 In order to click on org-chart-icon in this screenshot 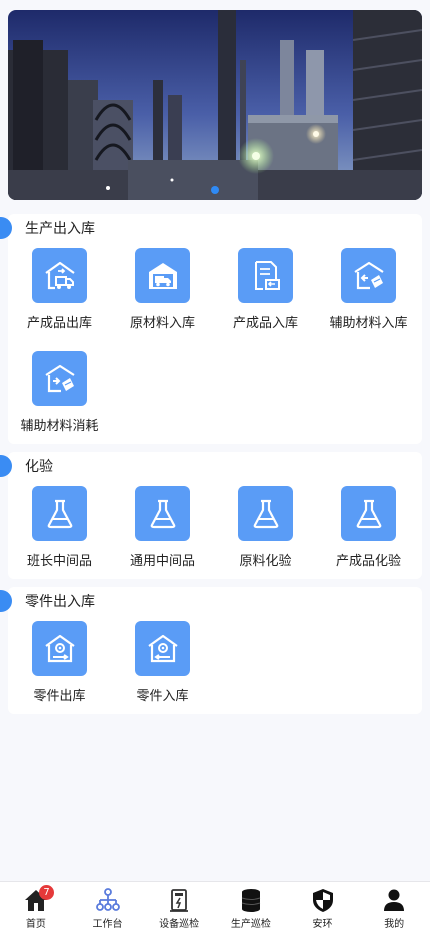, I will do `click(107, 899)`.